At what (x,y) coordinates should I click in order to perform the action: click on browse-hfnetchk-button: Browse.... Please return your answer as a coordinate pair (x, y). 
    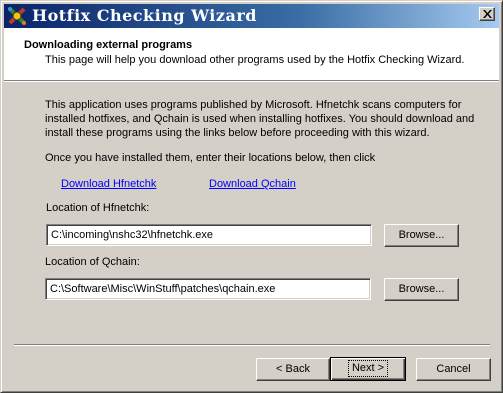
    Looking at the image, I should click on (421, 235).